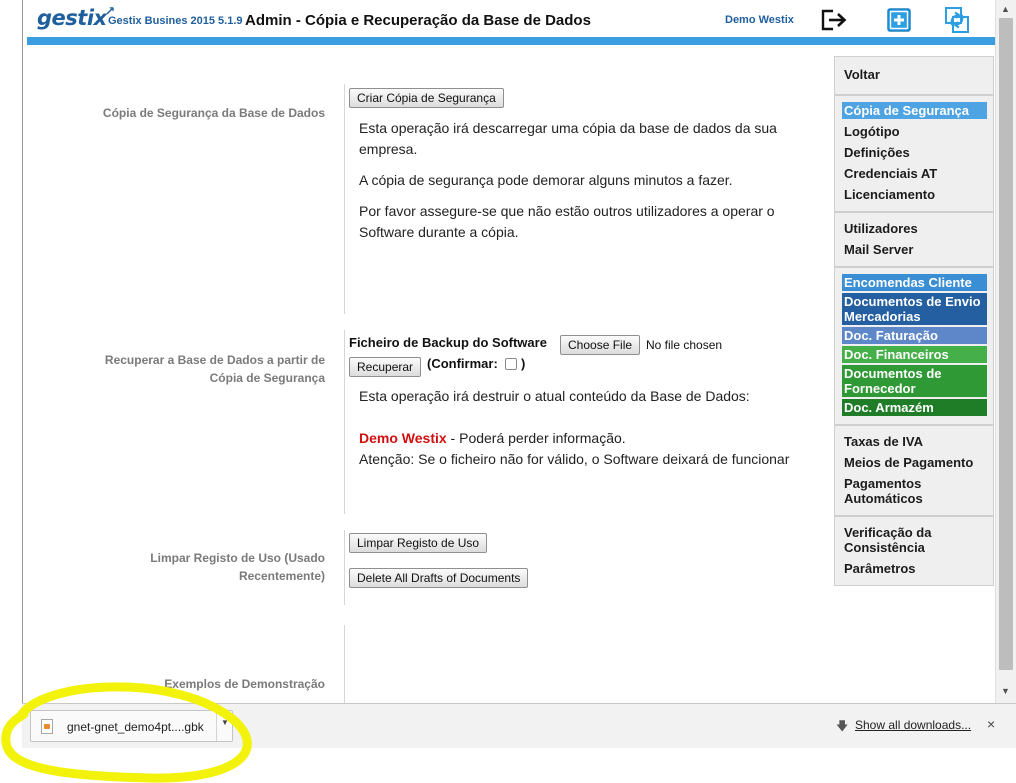  I want to click on menu-group-system: Verificação da Consistência Parâmetros, so click(914, 551).